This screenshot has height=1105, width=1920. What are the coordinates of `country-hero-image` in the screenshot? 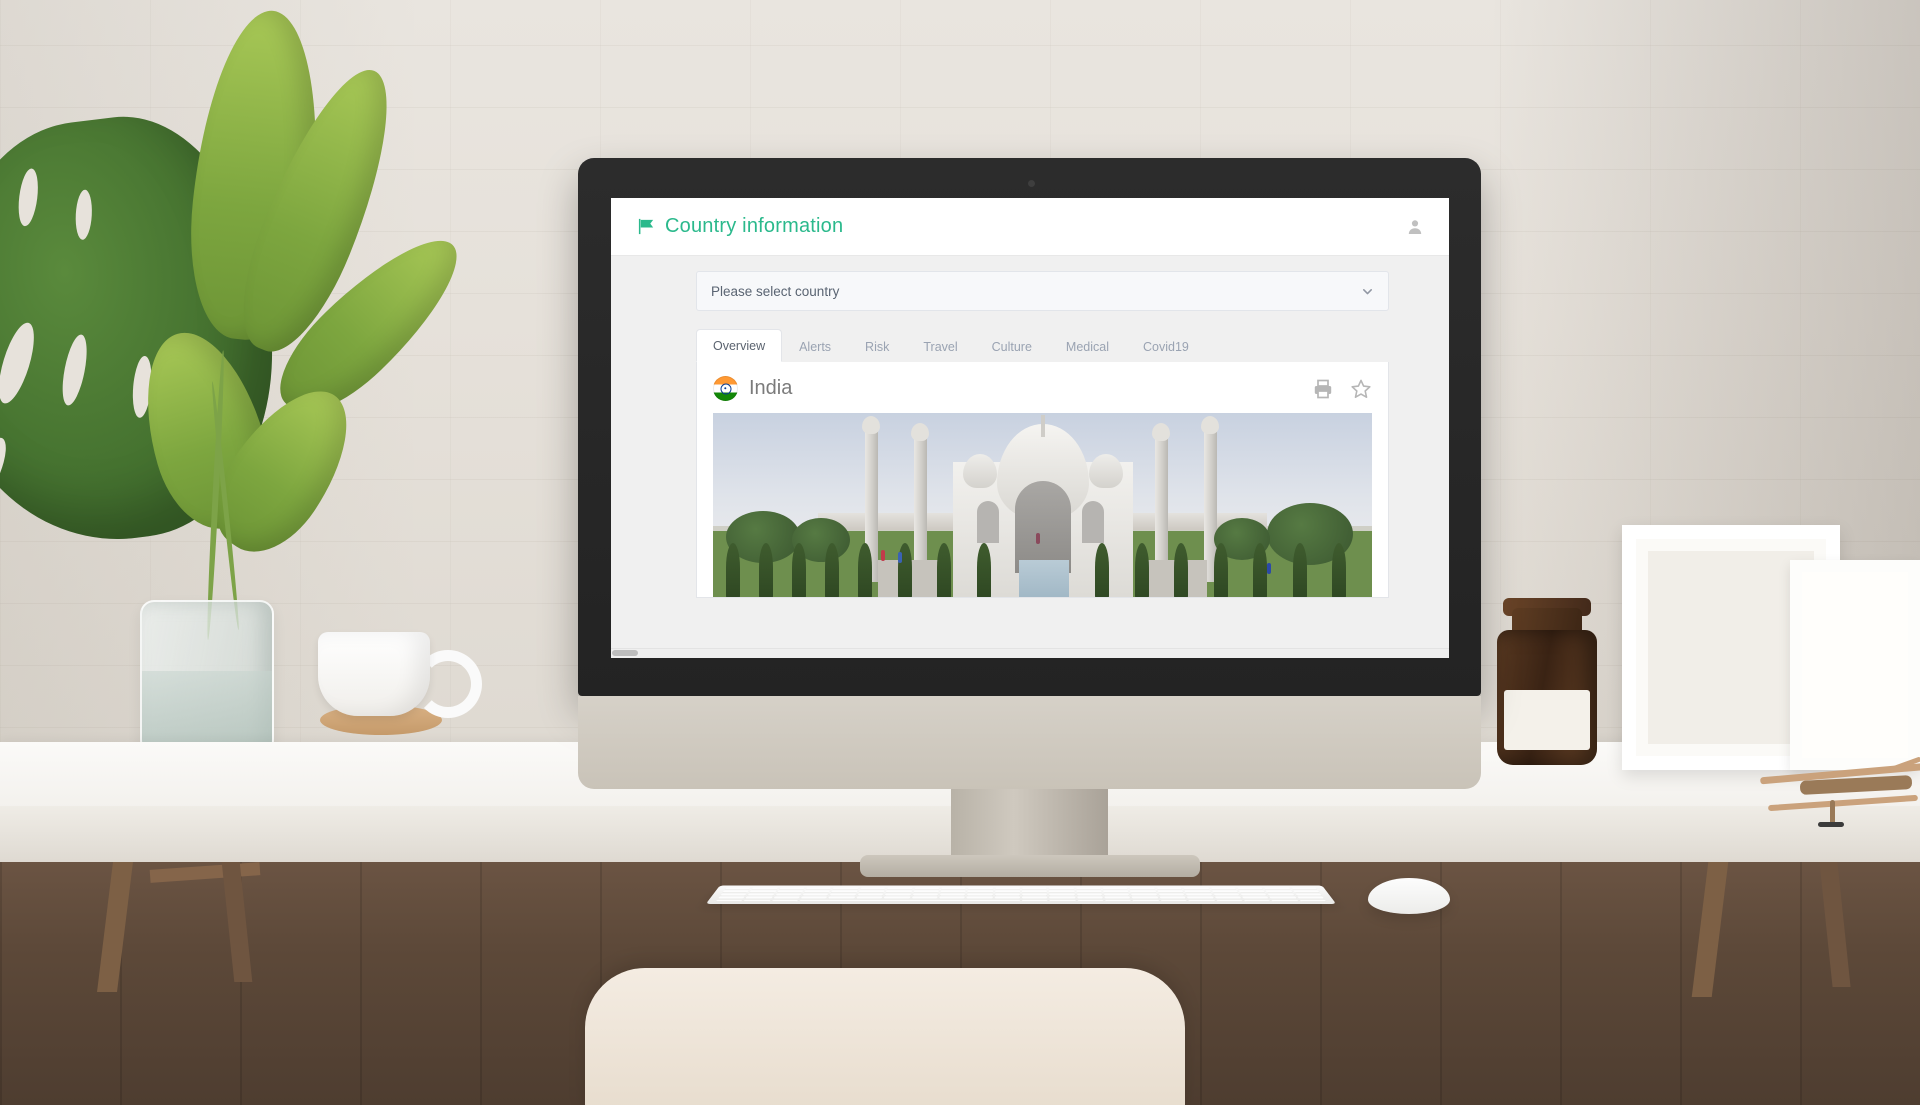 It's located at (1042, 505).